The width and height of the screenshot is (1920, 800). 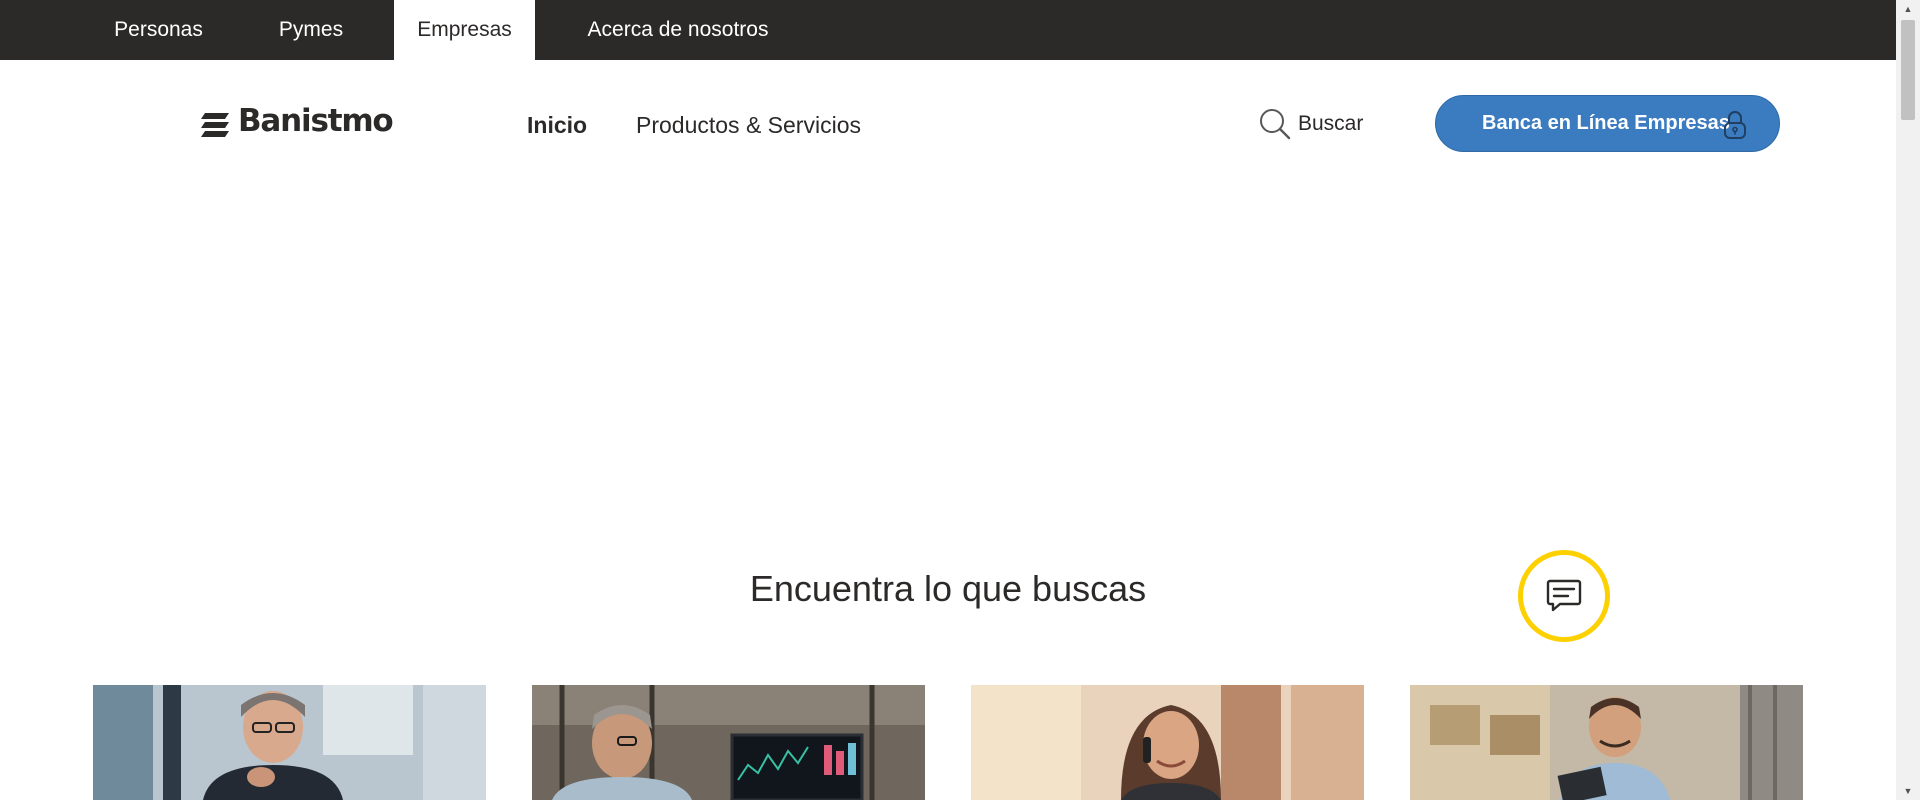 What do you see at coordinates (311, 30) in the screenshot?
I see `segment-pymes: Pymes` at bounding box center [311, 30].